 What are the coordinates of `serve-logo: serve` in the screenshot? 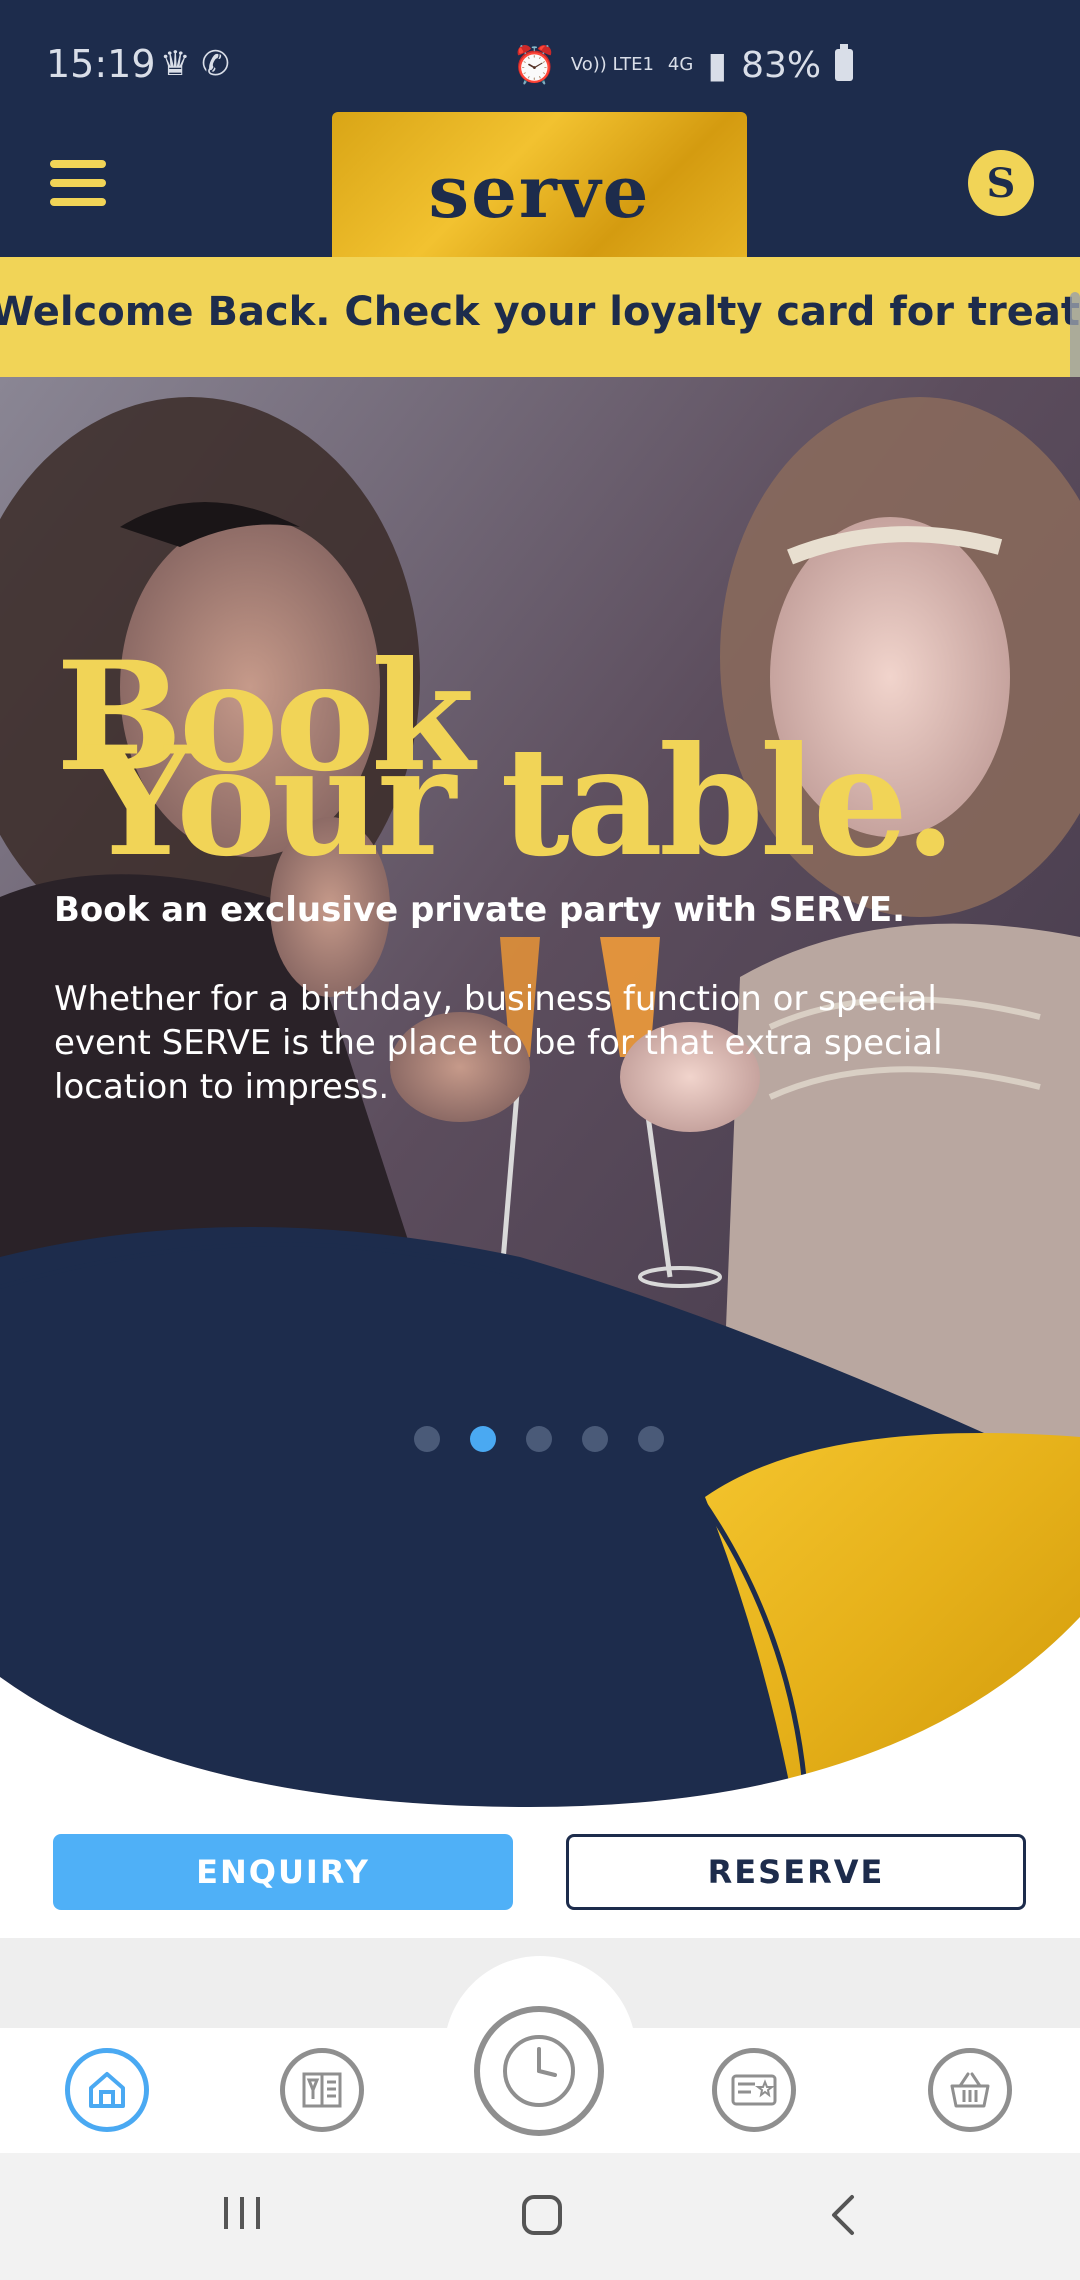 It's located at (539, 191).